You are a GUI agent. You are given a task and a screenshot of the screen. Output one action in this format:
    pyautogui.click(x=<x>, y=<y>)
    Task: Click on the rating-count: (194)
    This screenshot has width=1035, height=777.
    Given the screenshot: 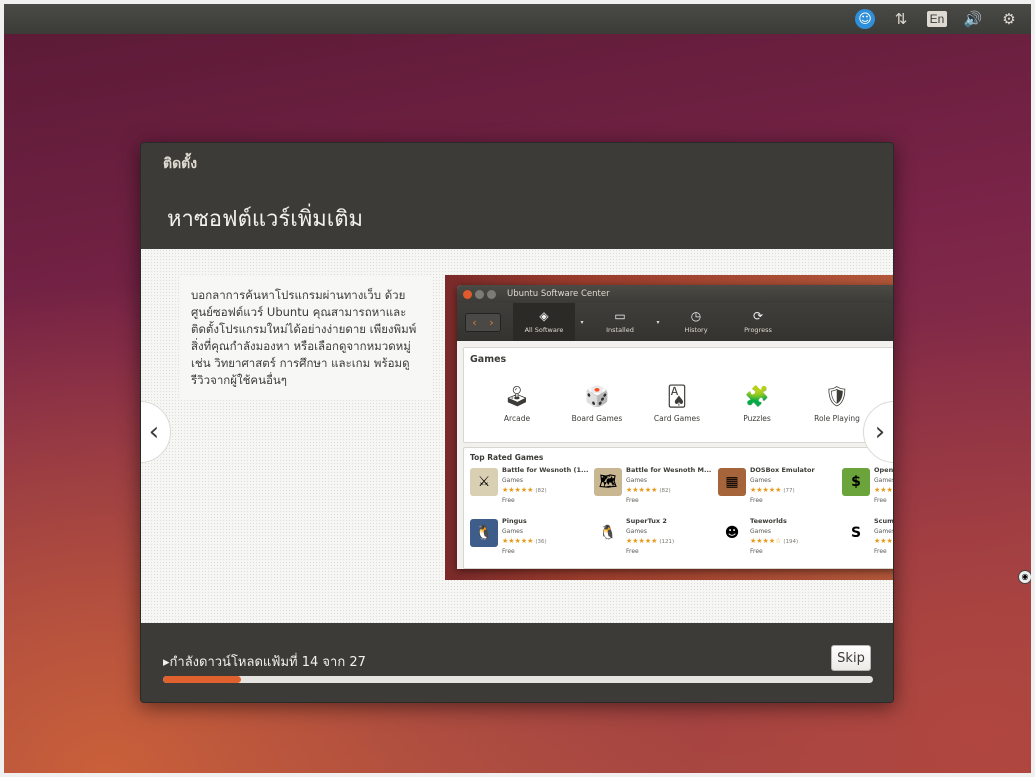 What is the action you would take?
    pyautogui.click(x=791, y=542)
    